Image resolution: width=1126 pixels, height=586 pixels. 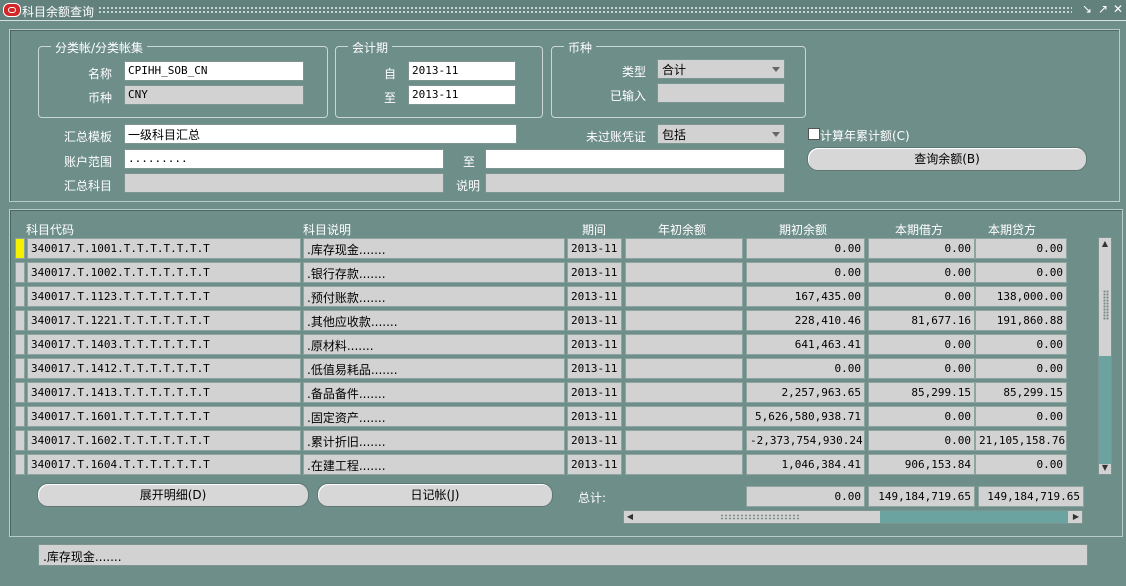 I want to click on cell-period-begin: 228,410.46, so click(x=805, y=320).